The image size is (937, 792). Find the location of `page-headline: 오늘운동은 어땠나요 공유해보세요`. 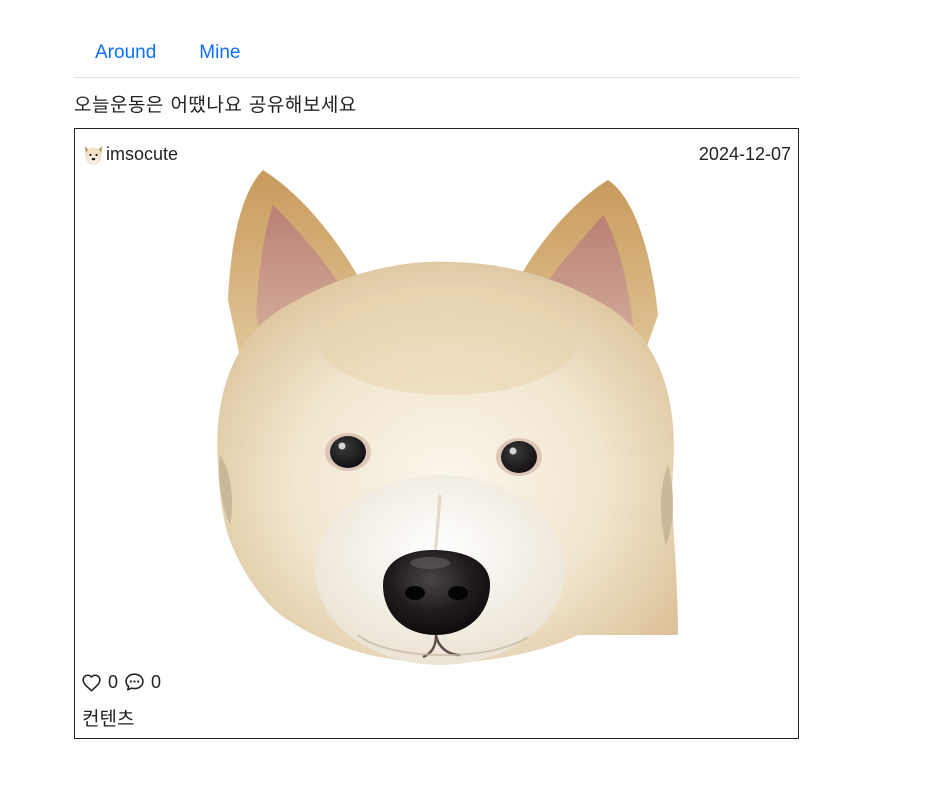

page-headline: 오늘운동은 어땠나요 공유해보세요 is located at coordinates (215, 105).